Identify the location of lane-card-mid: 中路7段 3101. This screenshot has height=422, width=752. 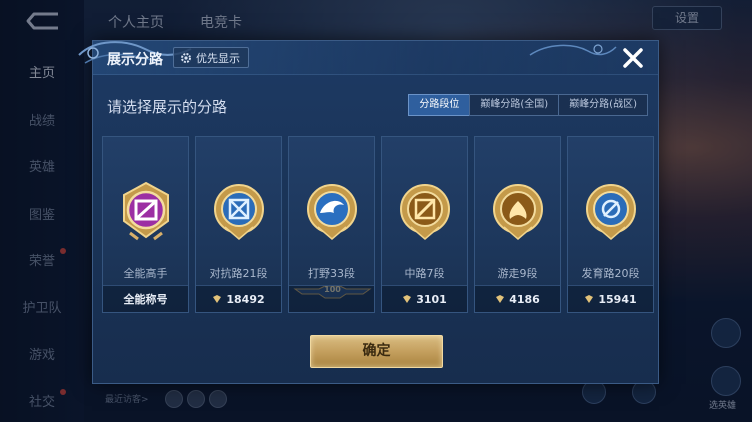
(424, 224).